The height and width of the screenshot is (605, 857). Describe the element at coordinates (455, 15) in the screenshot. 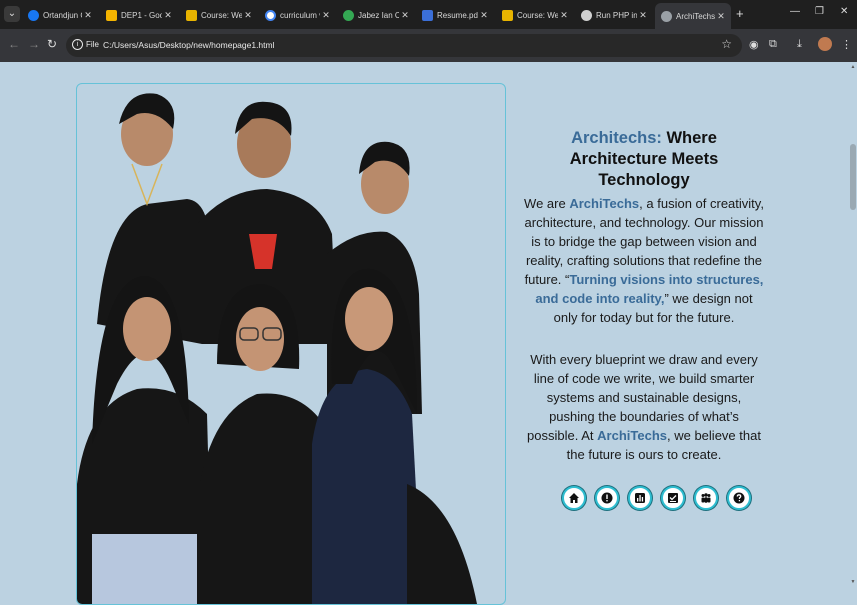

I see `tab-6: Resume.pdf ✕` at that location.